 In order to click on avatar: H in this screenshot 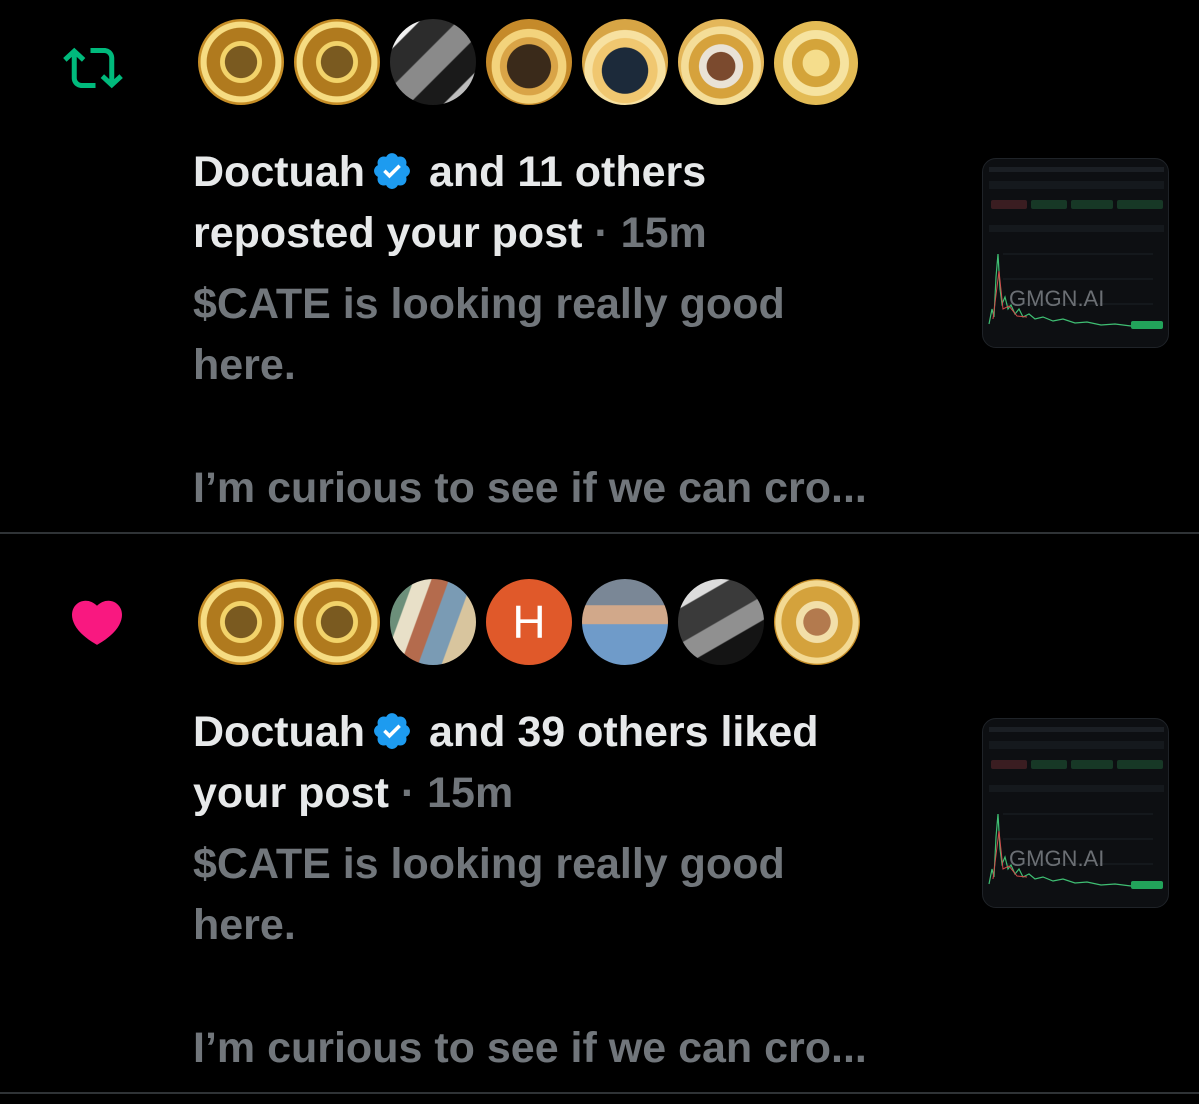, I will do `click(529, 622)`.